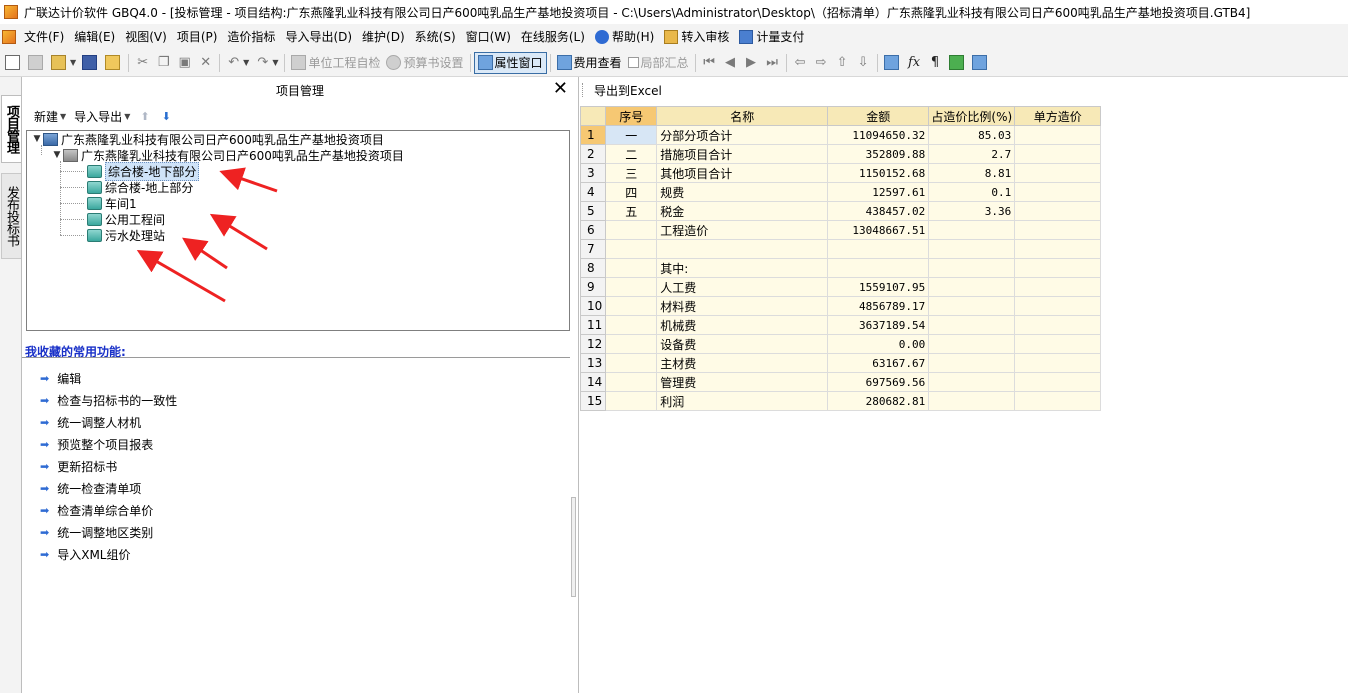 This screenshot has width=1348, height=693. I want to click on new-from-template-button, so click(36, 63).